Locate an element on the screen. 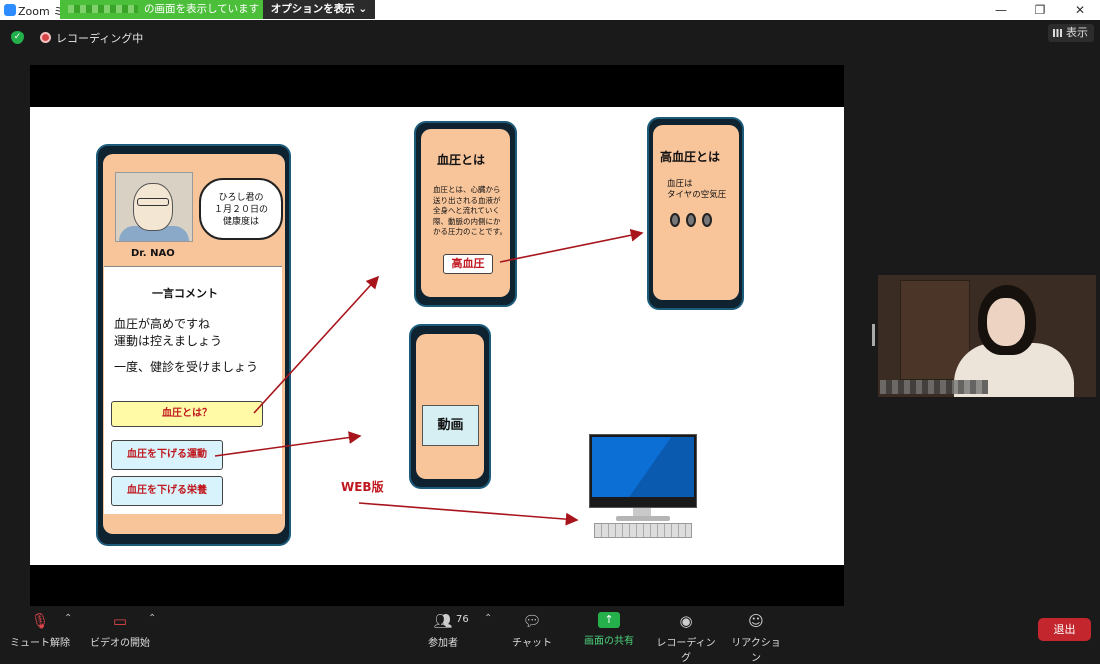 This screenshot has width=1100, height=664. comment-text-1: 血圧が高めですね 運動は控えましょう is located at coordinates (168, 332).